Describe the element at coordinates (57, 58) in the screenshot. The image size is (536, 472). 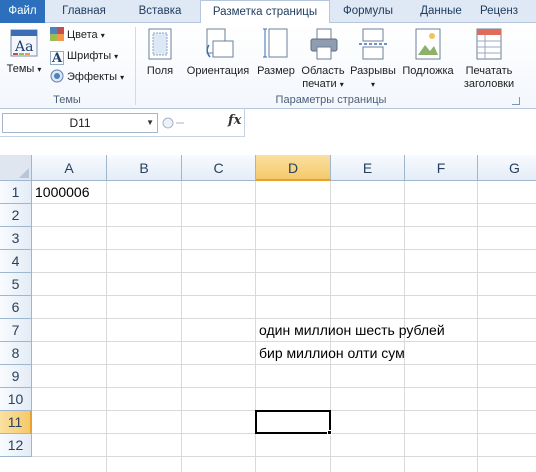
I see `fonts-icon: A` at that location.